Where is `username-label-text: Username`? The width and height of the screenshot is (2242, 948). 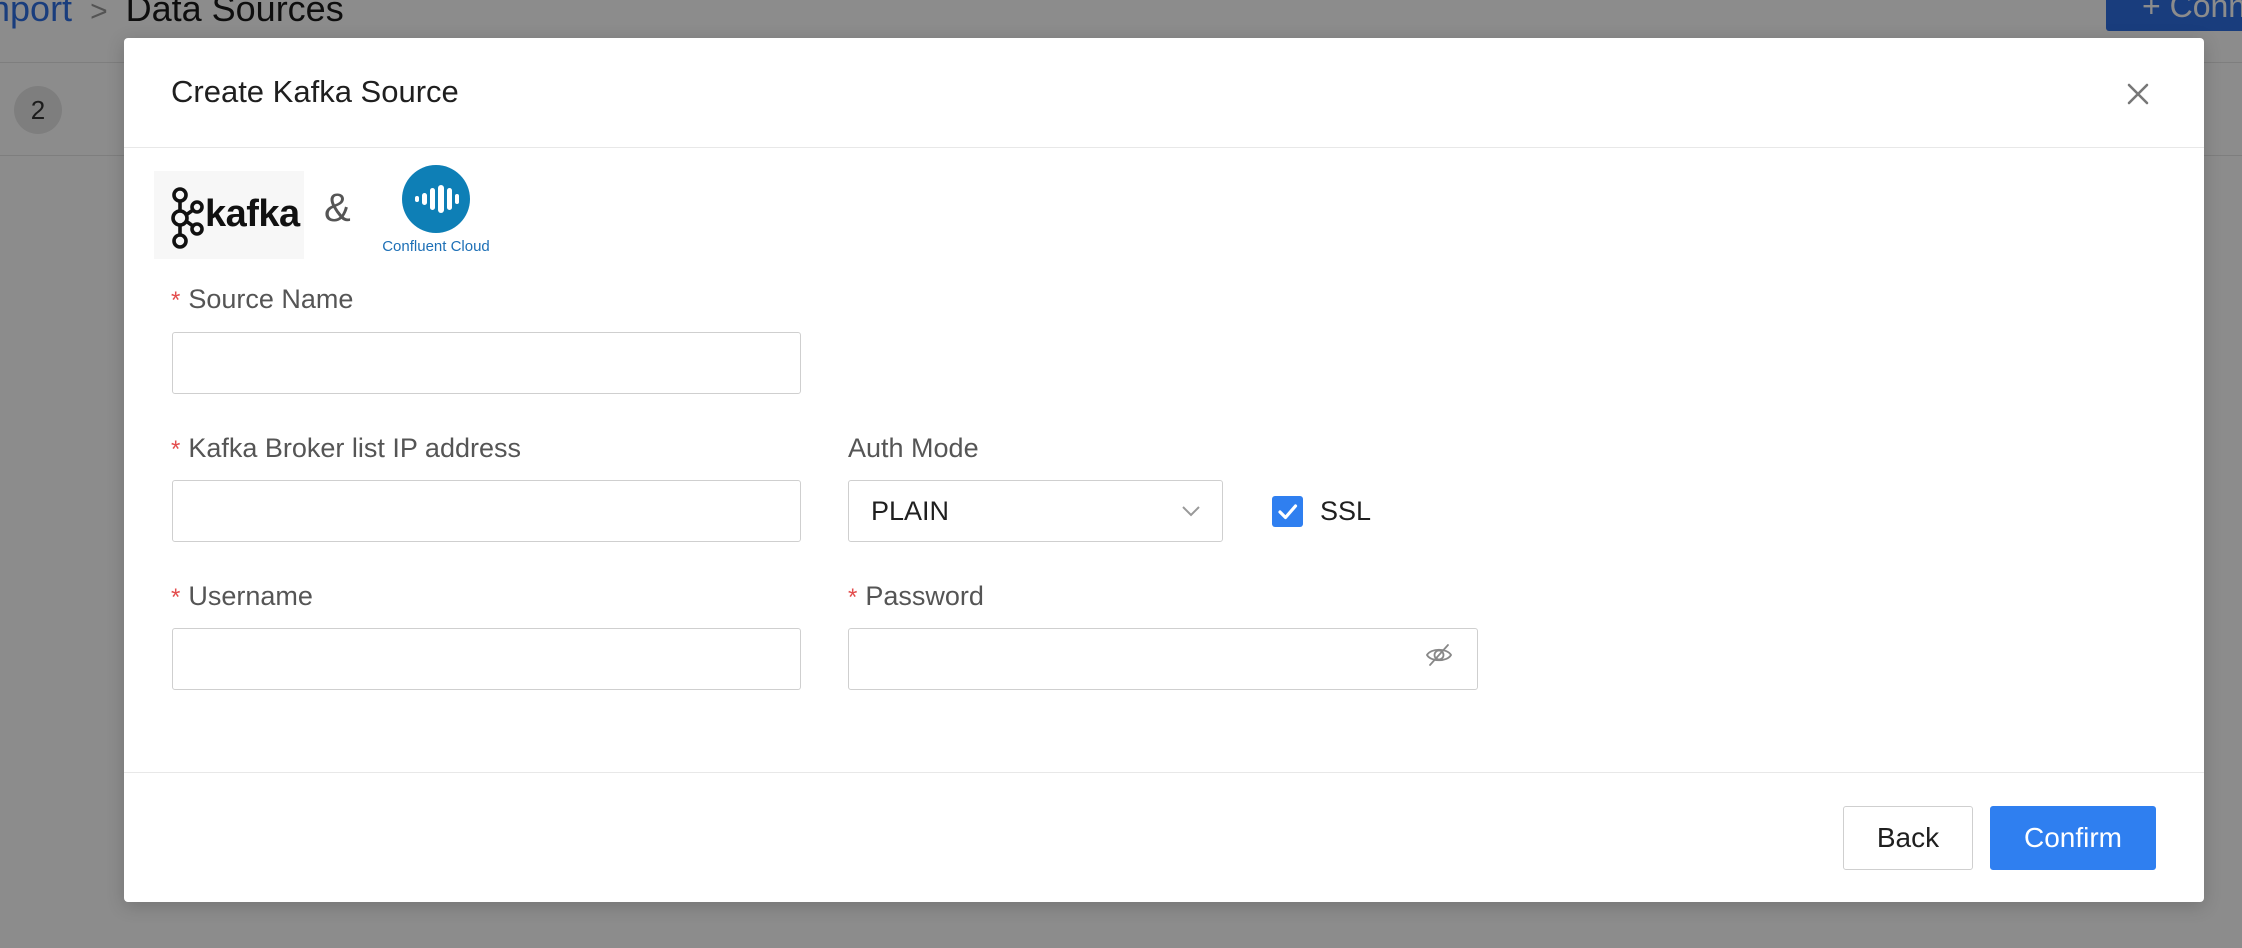 username-label-text: Username is located at coordinates (250, 596).